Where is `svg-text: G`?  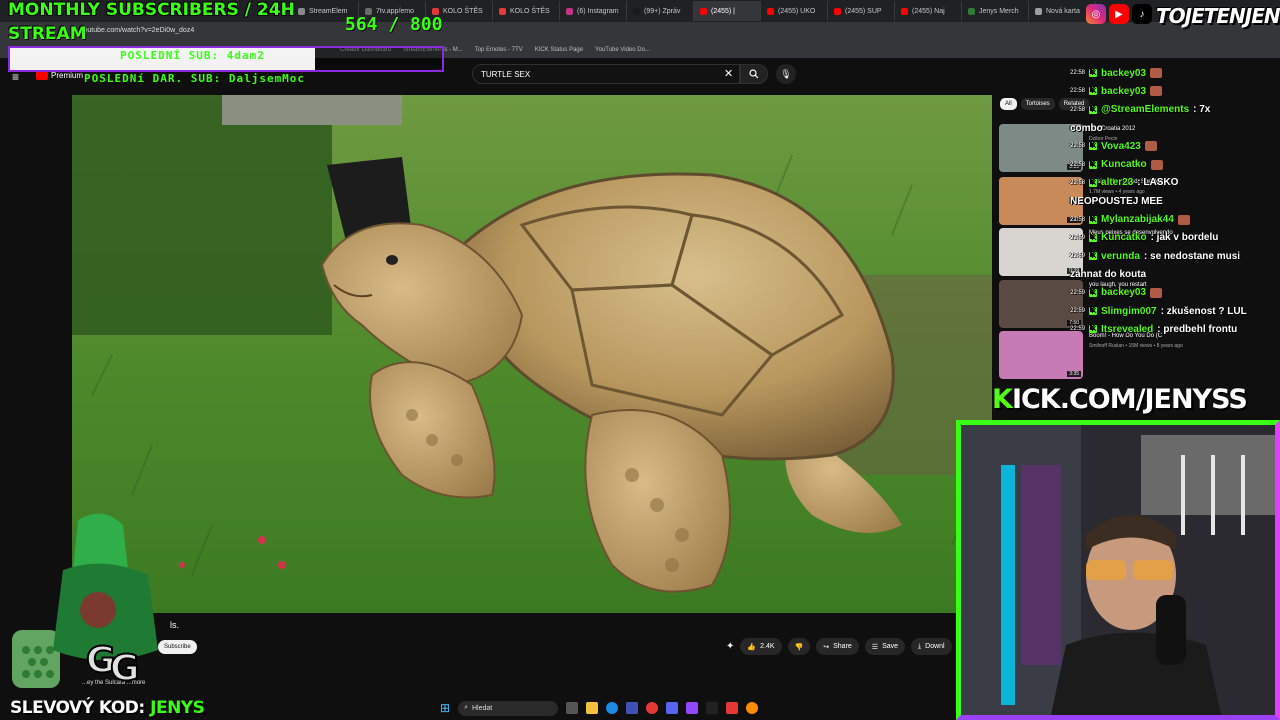
svg-text: G is located at coordinates (125, 668).